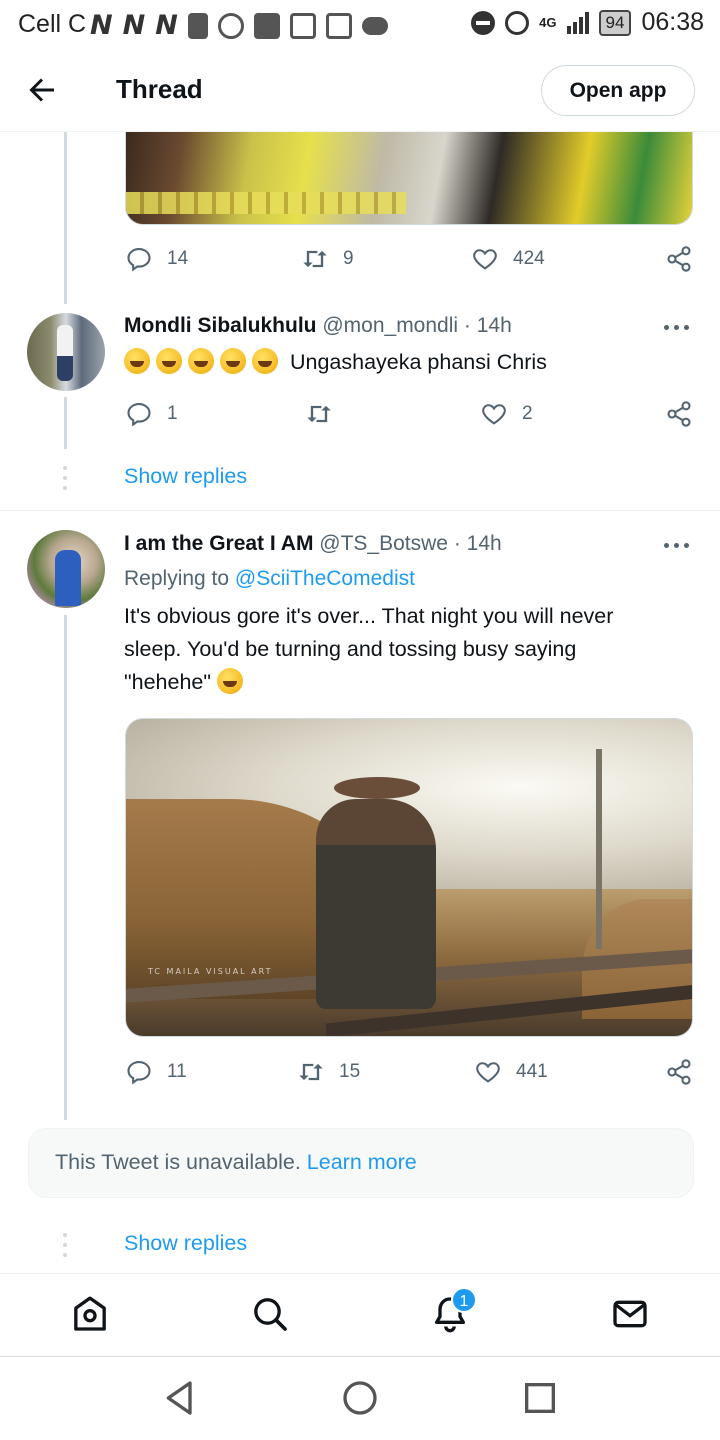  What do you see at coordinates (418, 362) in the screenshot?
I see `tweet-body: Ungashayeka phansi Chris` at bounding box center [418, 362].